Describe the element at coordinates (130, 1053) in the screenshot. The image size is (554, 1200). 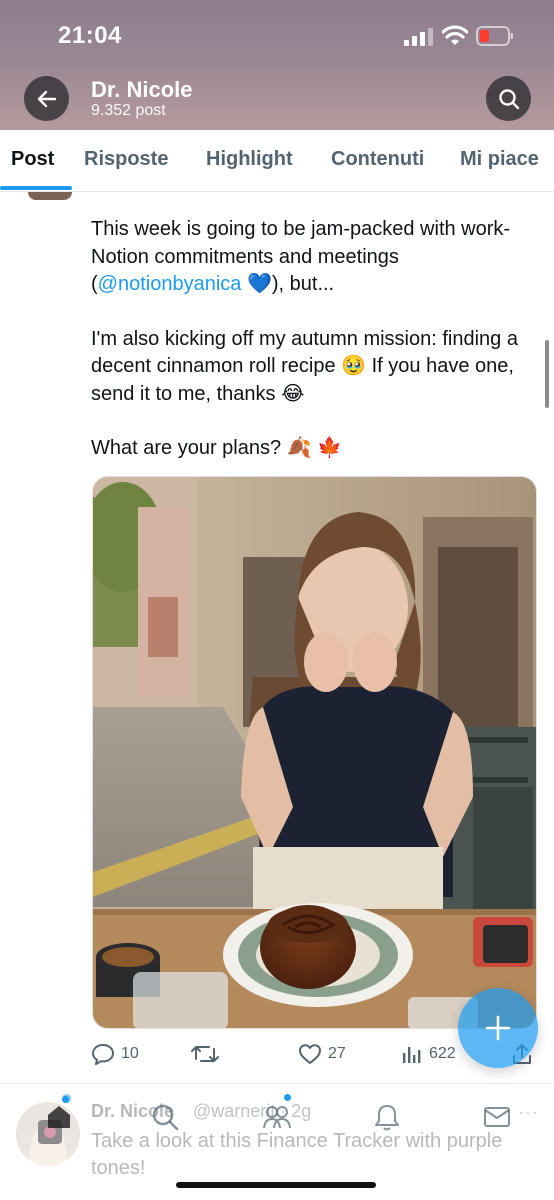
I see `reply-count: 10` at that location.